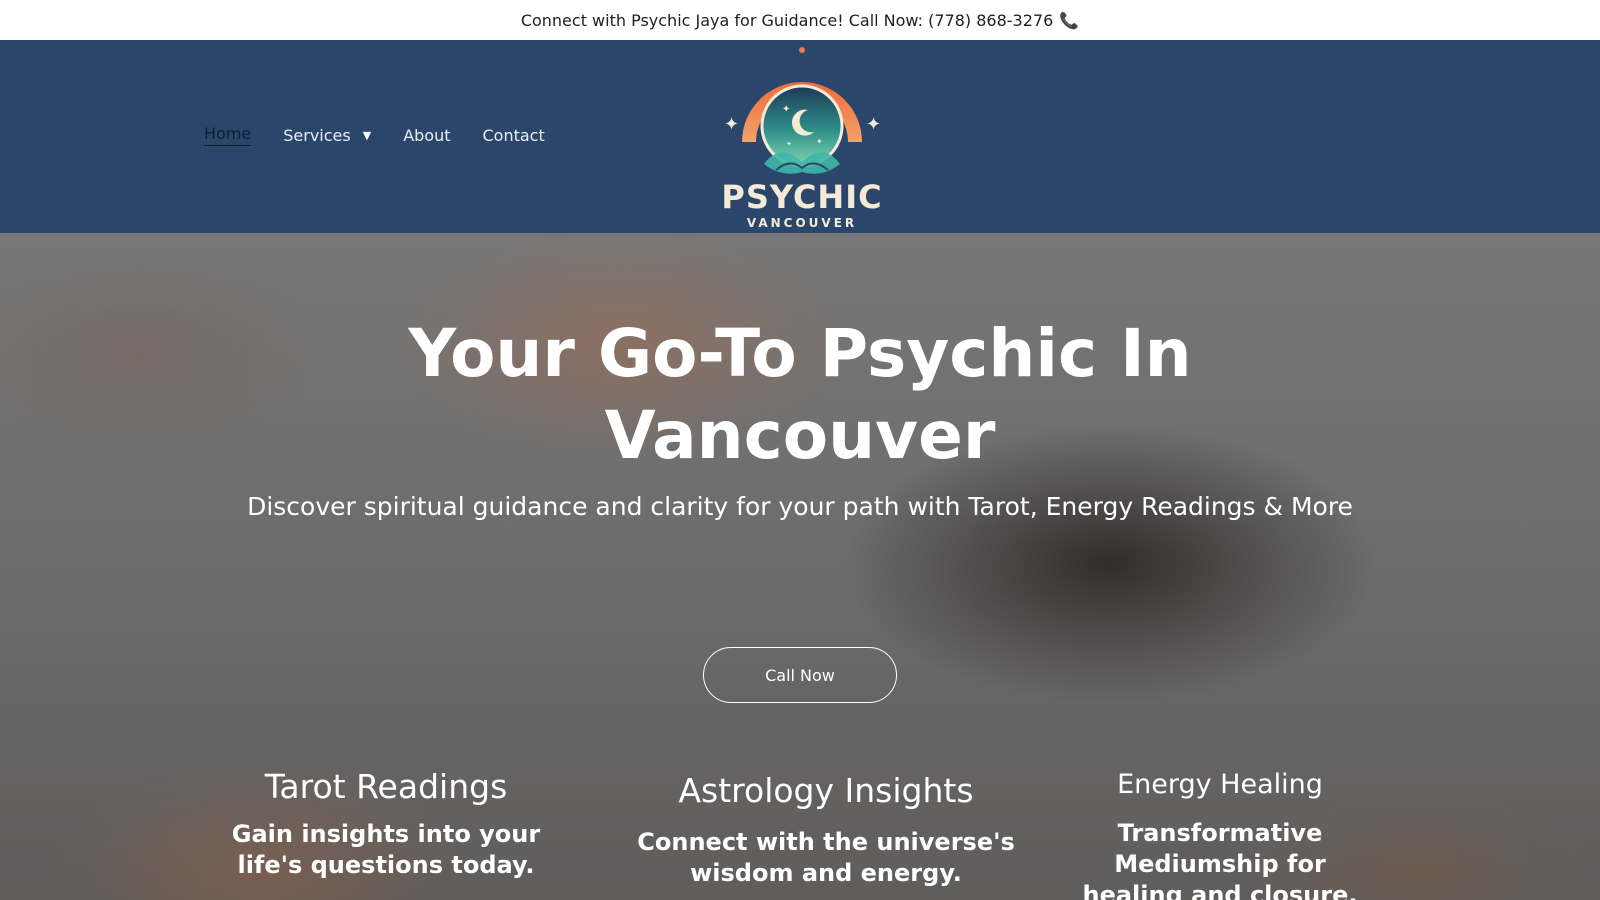 The height and width of the screenshot is (900, 1600). I want to click on hero-title: Your Go-To Psychic In Vancouver, so click(800, 394).